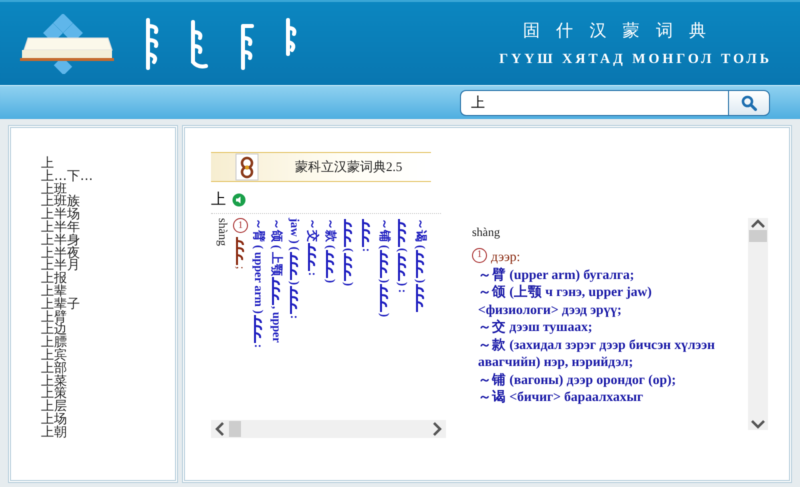 The image size is (800, 487). I want to click on entry-line-vertical: ～款 ( ), so click(330, 251).